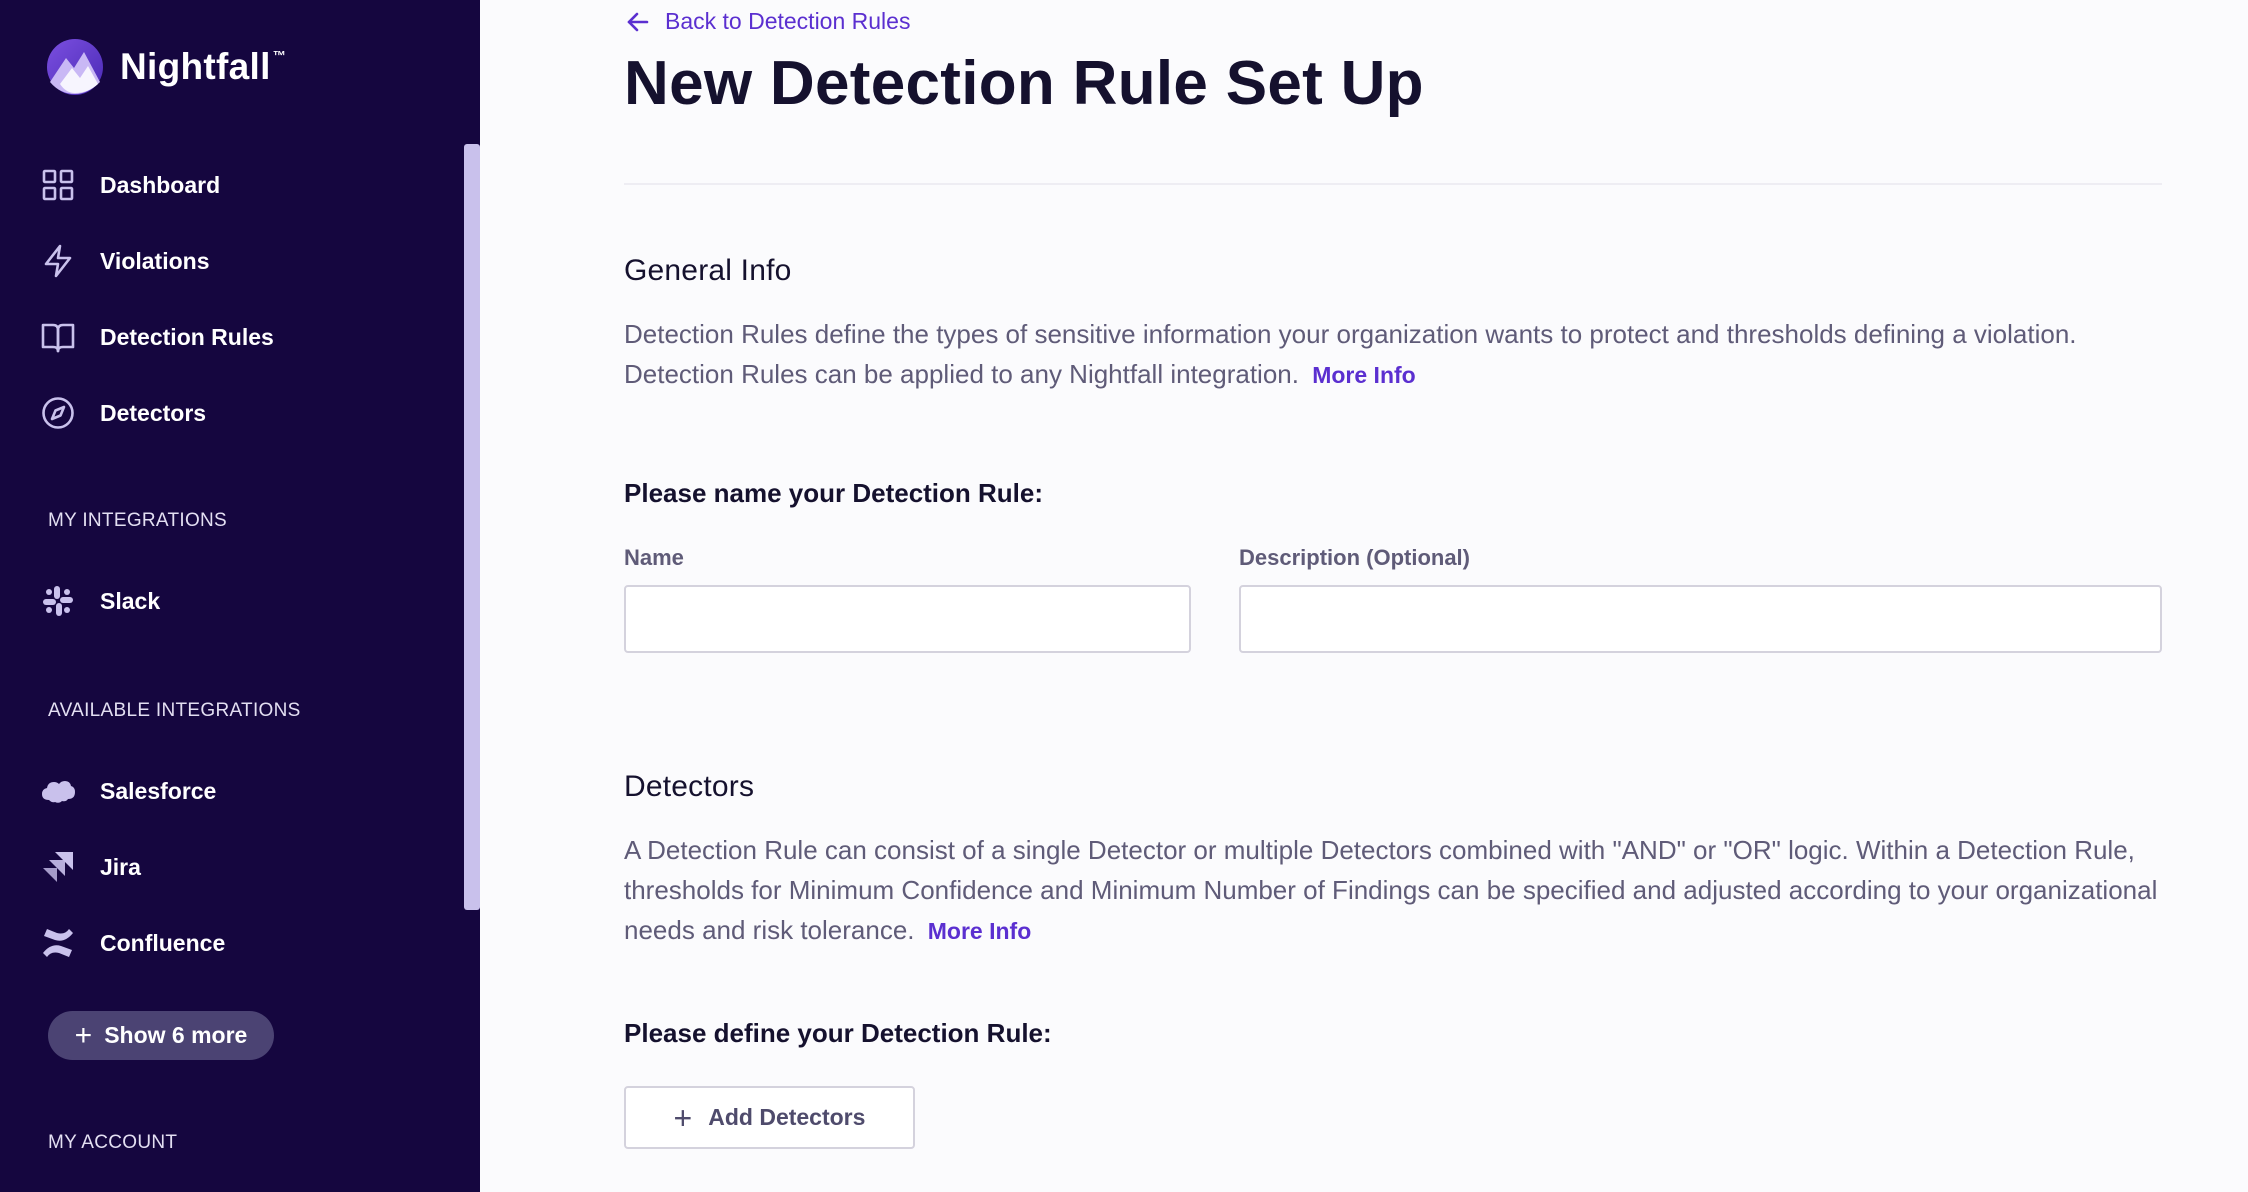 This screenshot has width=2248, height=1192. I want to click on dashboard-icon, so click(58, 185).